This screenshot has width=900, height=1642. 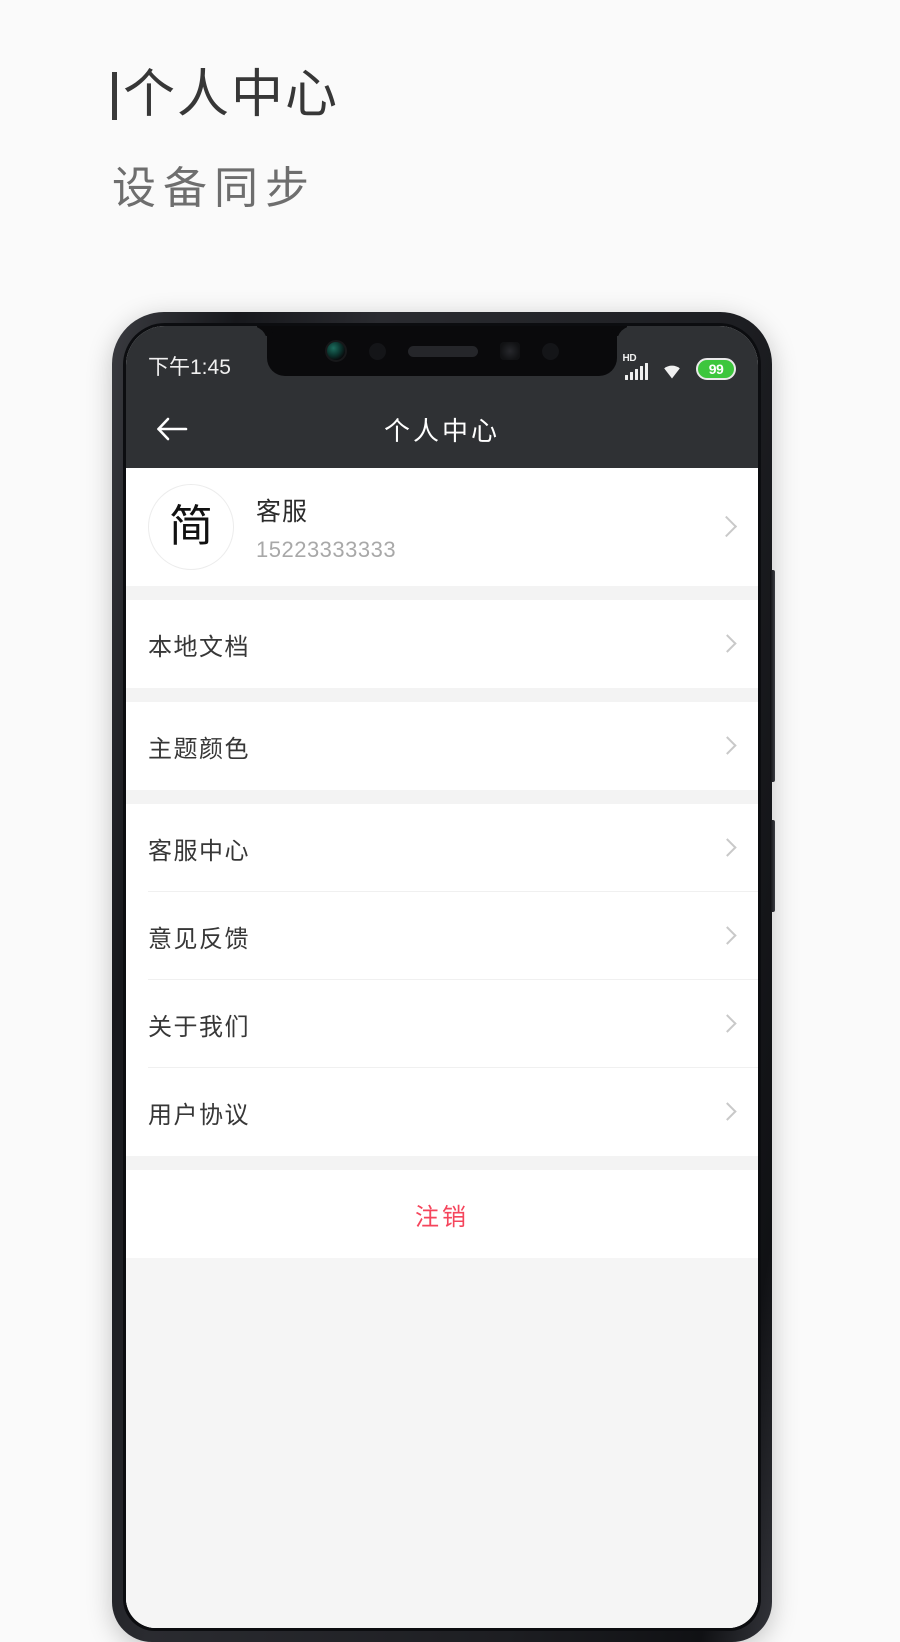 What do you see at coordinates (377, 351) in the screenshot?
I see `proximity-sensor-icon` at bounding box center [377, 351].